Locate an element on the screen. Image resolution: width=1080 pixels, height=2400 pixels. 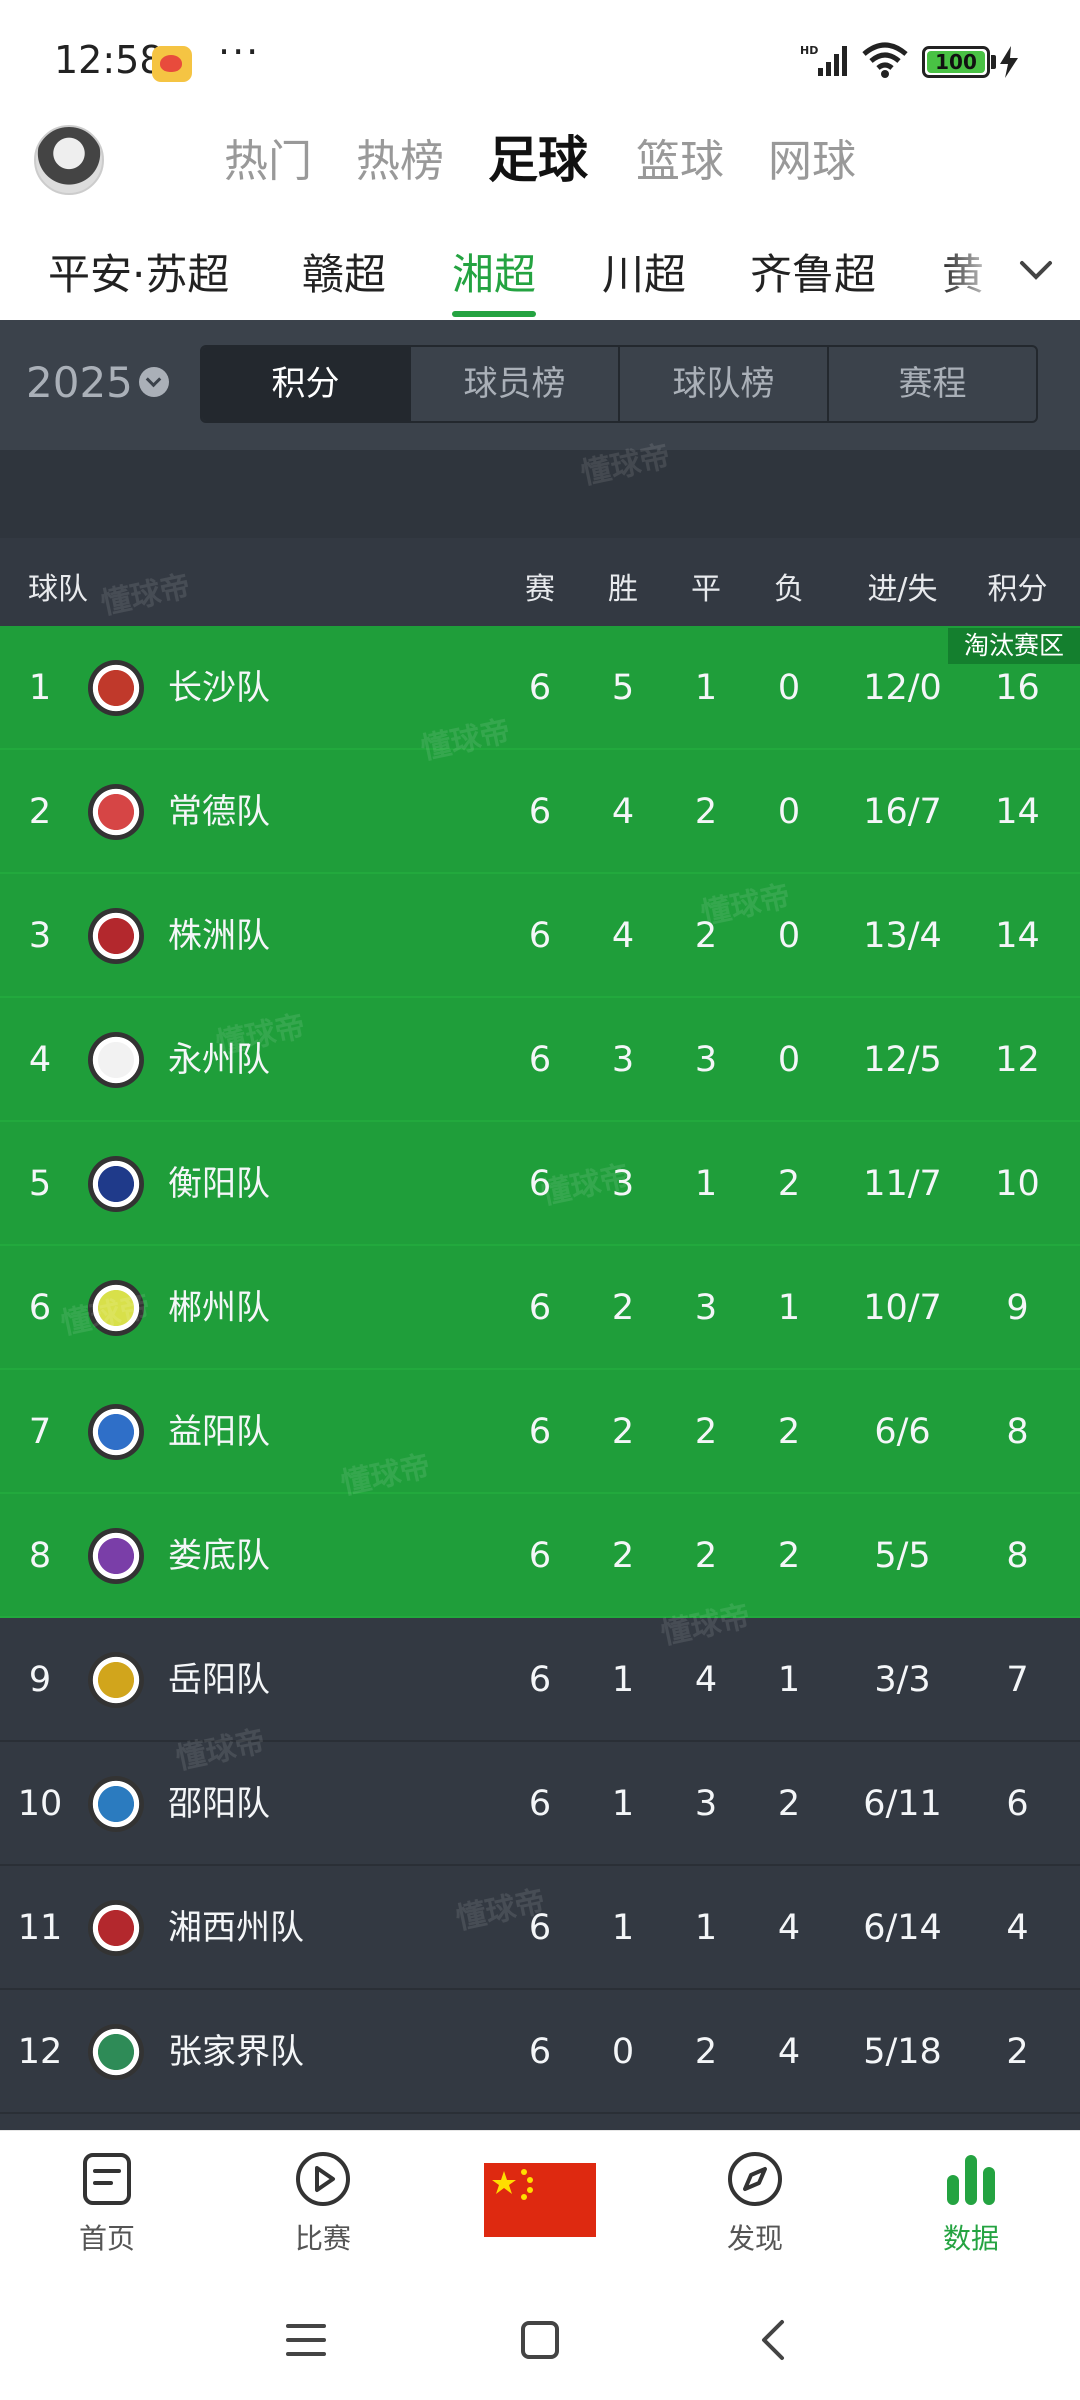
tab-hot-list: 热榜 is located at coordinates (400, 157).